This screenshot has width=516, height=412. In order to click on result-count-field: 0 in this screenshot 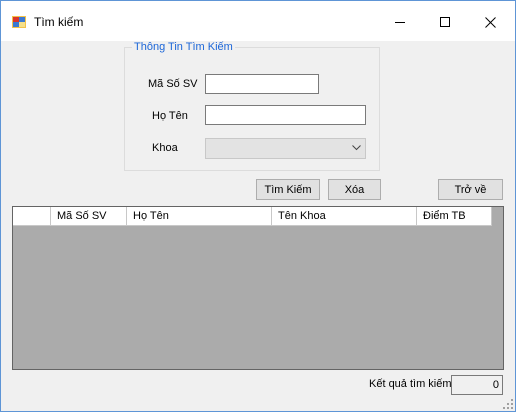, I will do `click(477, 385)`.